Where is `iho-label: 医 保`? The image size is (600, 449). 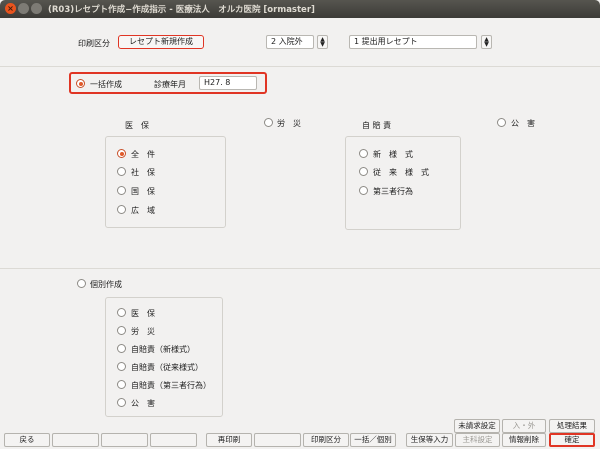
iho-label: 医 保 is located at coordinates (137, 125).